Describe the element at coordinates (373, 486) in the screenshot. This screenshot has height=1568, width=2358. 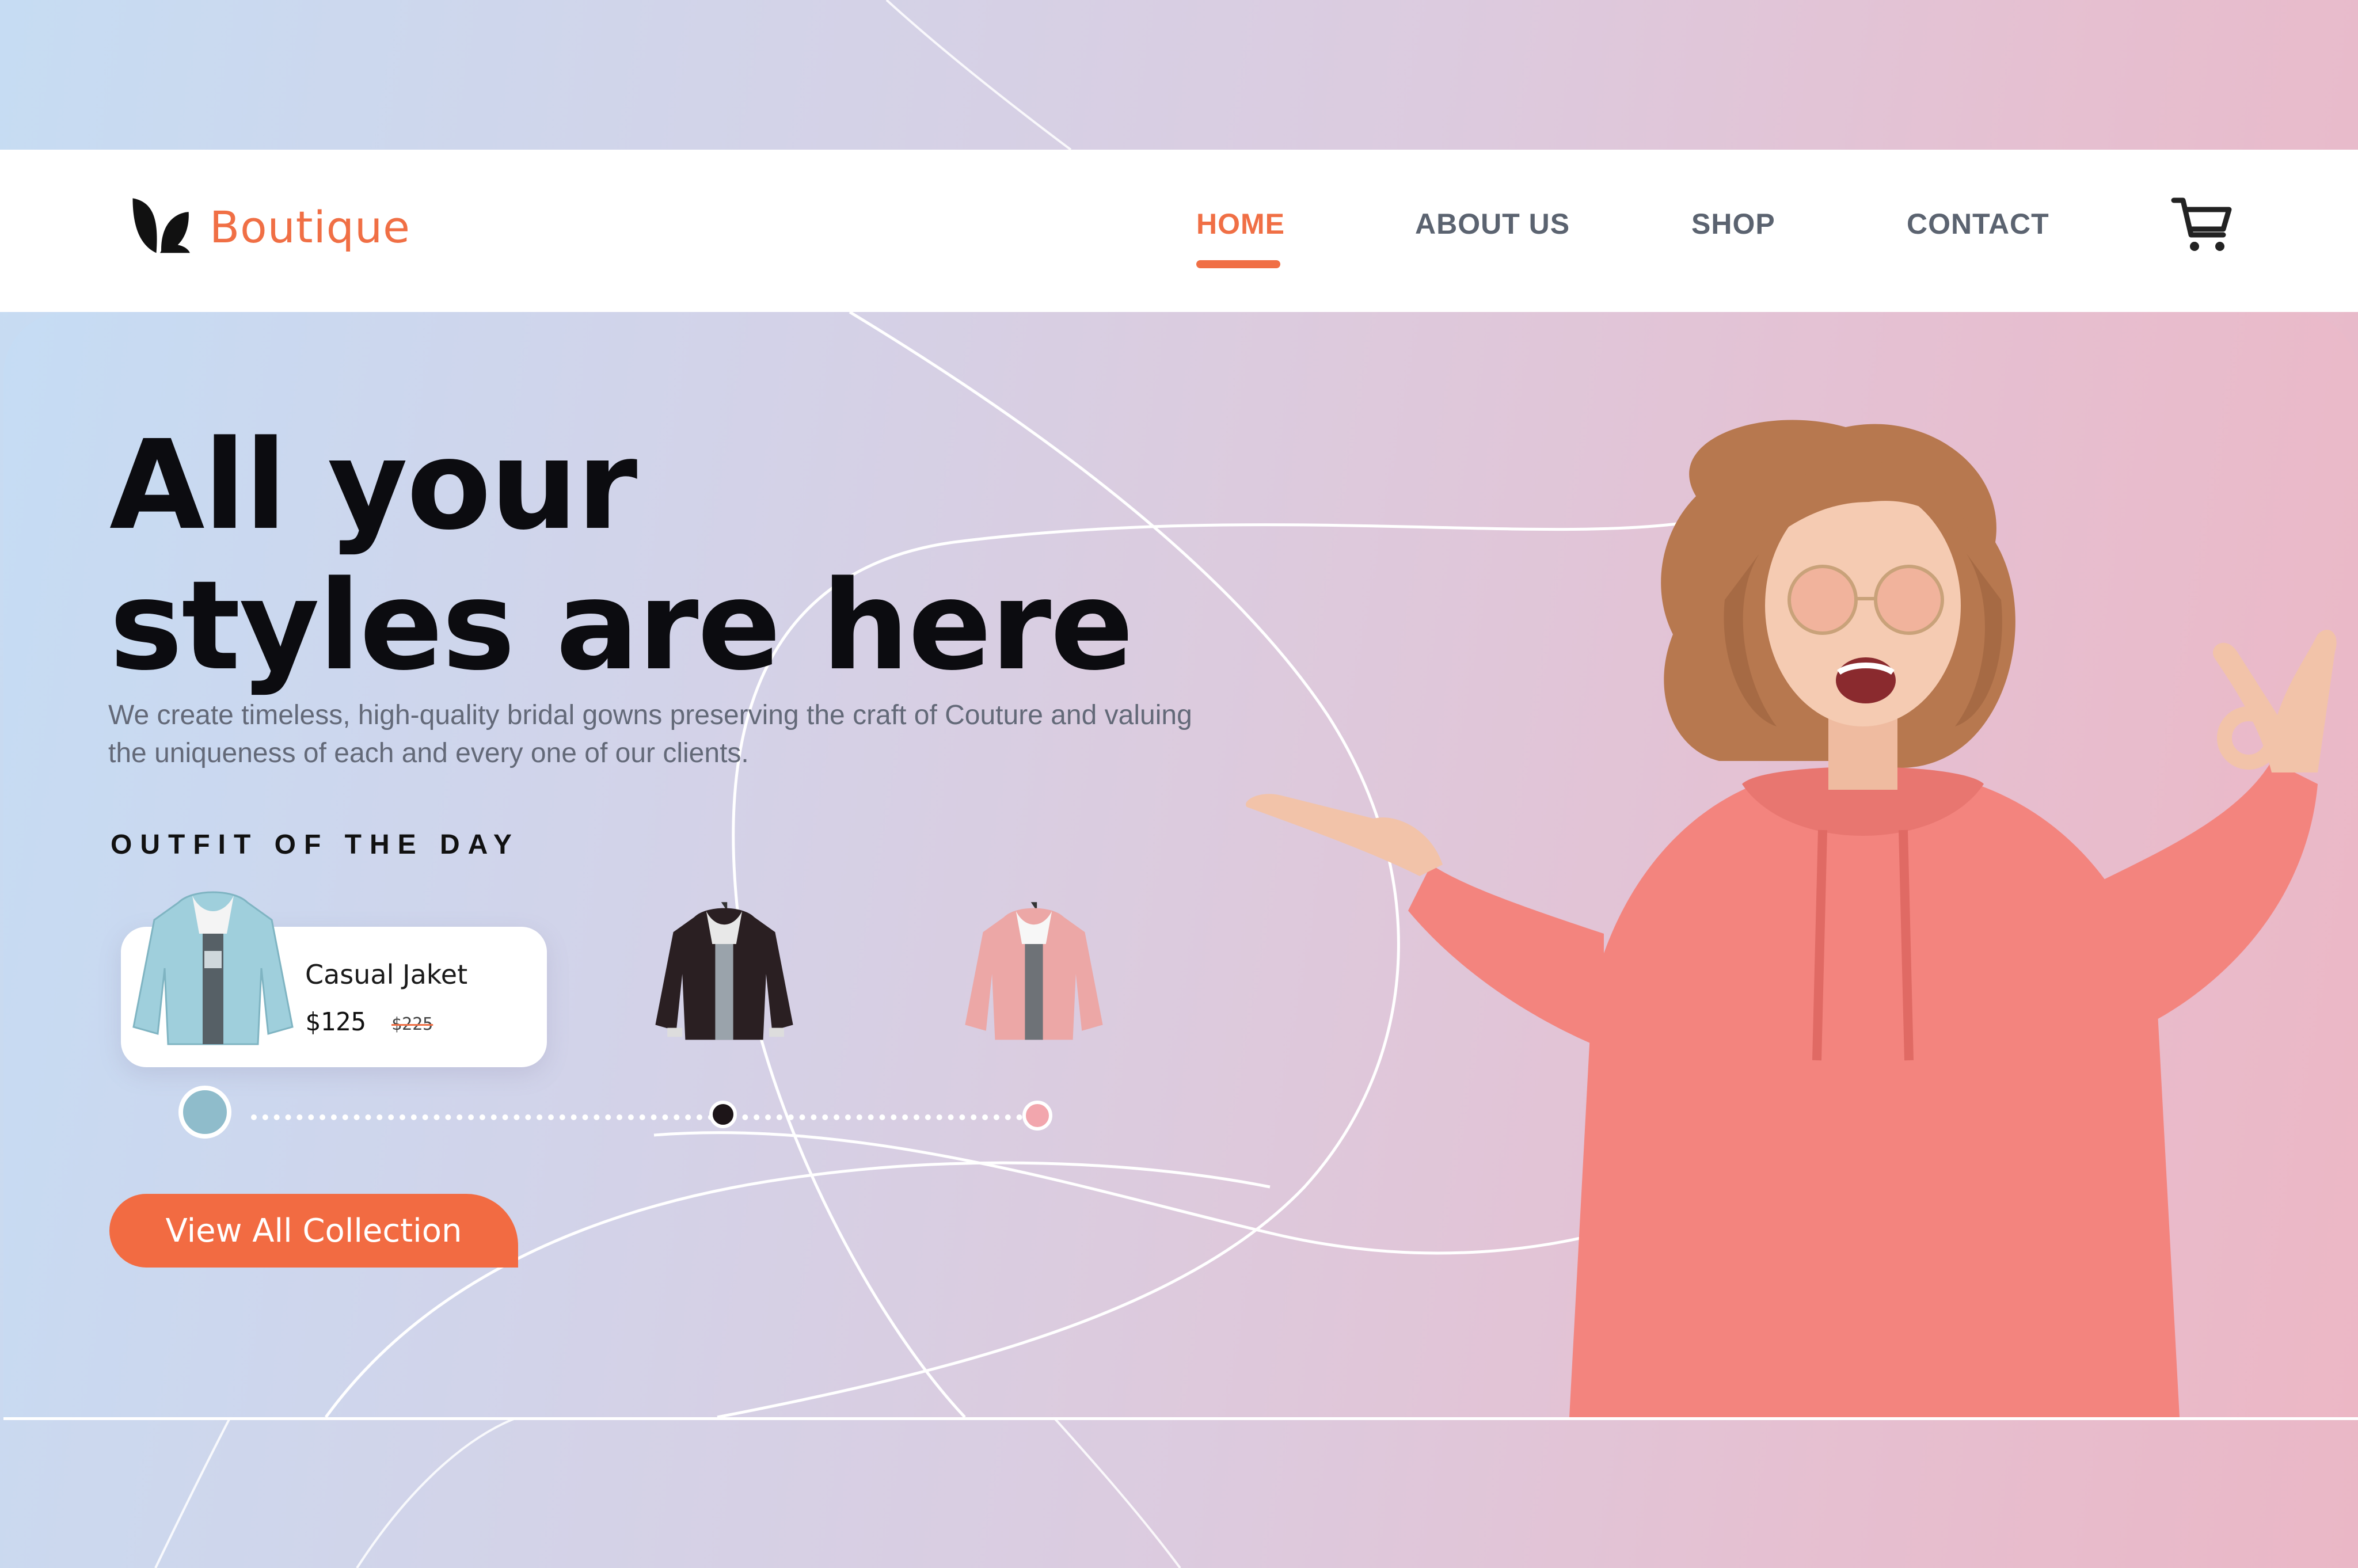
I see `headline-line-1: All your` at that location.